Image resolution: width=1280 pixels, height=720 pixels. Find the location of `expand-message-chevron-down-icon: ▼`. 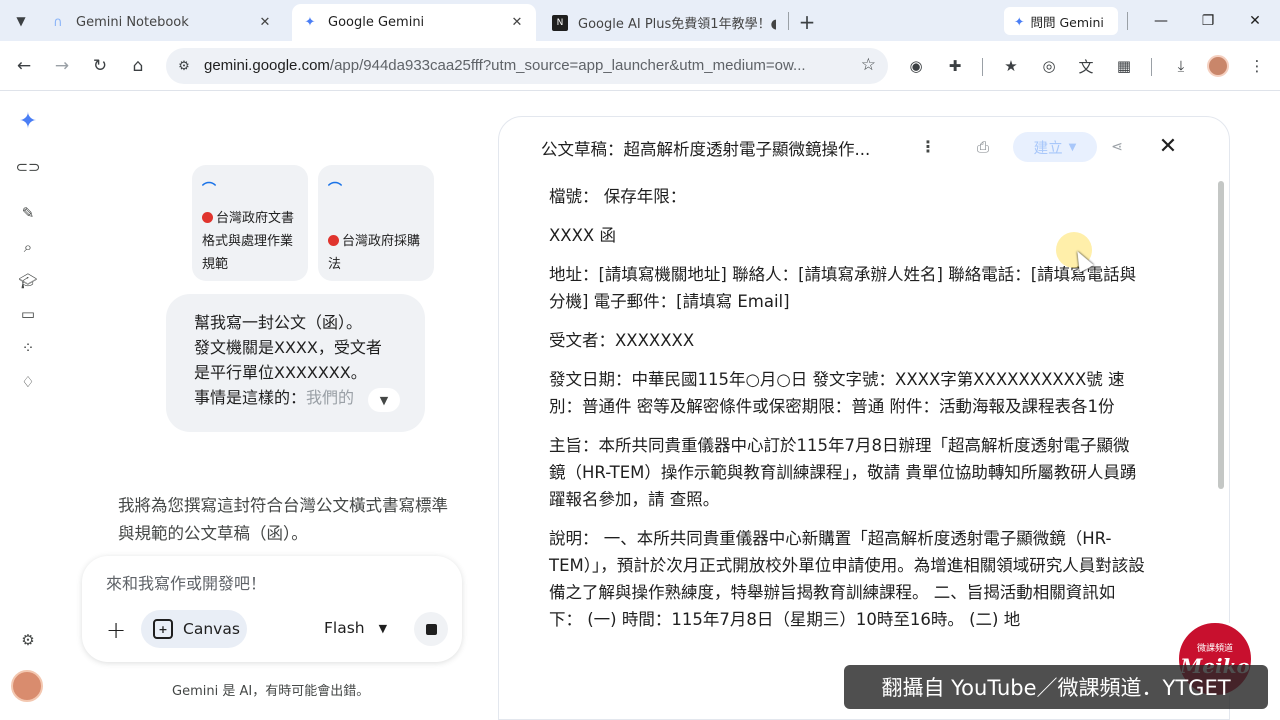

expand-message-chevron-down-icon: ▼ is located at coordinates (384, 400).